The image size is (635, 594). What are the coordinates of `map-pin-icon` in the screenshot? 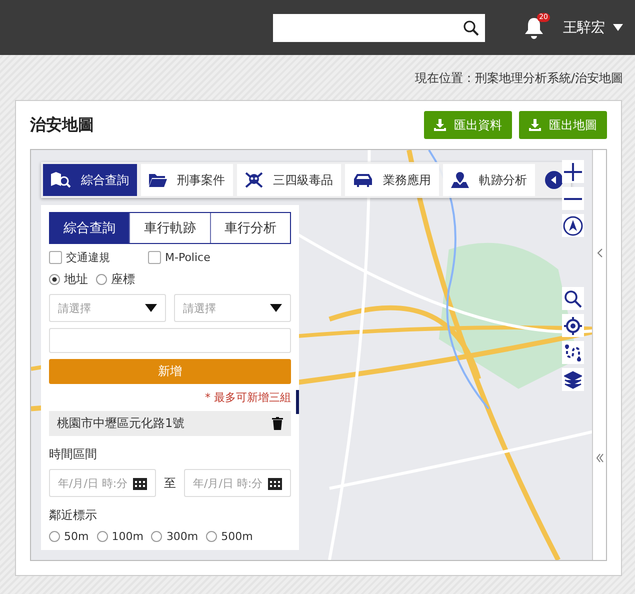 It's located at (460, 180).